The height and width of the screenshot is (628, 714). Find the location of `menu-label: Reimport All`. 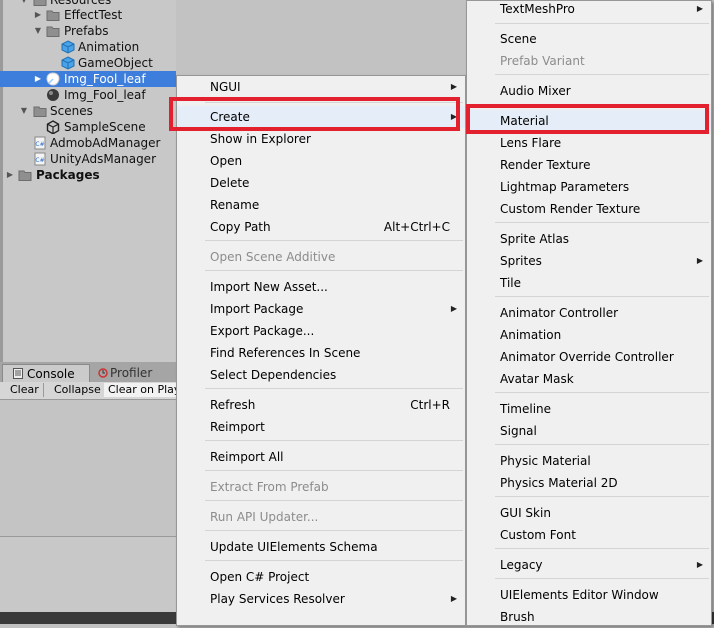

menu-label: Reimport All is located at coordinates (247, 457).